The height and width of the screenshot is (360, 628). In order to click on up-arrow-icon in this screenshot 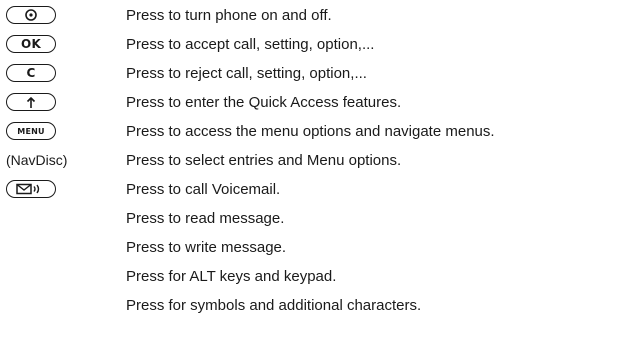, I will do `click(31, 102)`.